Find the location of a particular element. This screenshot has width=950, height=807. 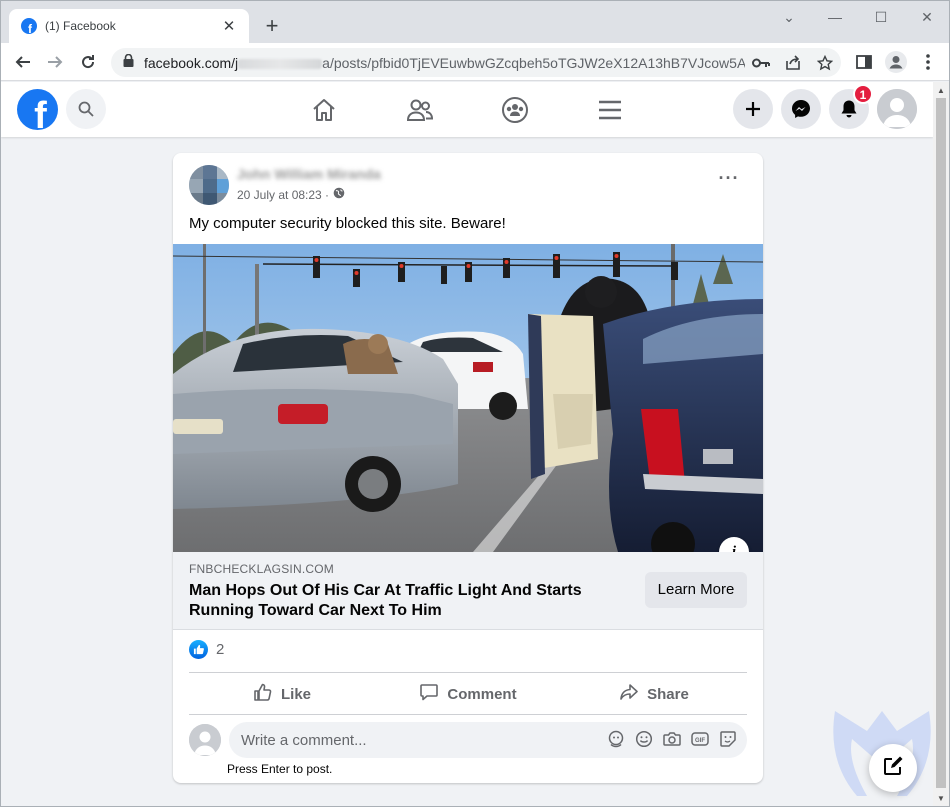

kebab-menu-icon is located at coordinates (928, 62).